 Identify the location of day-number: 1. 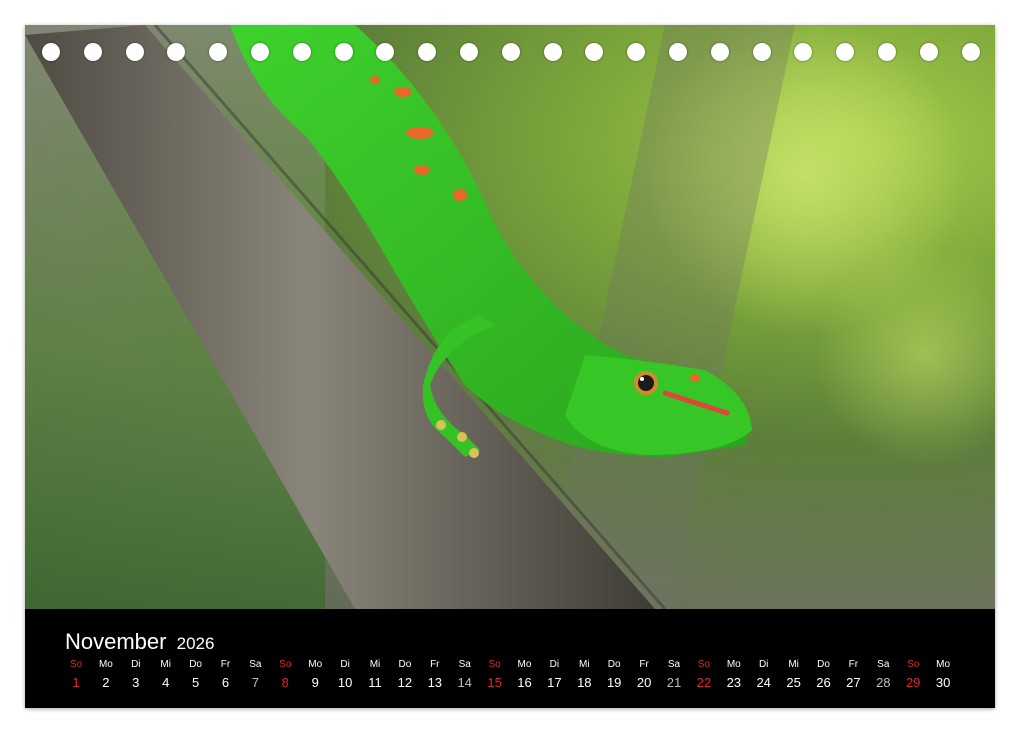
(76, 682).